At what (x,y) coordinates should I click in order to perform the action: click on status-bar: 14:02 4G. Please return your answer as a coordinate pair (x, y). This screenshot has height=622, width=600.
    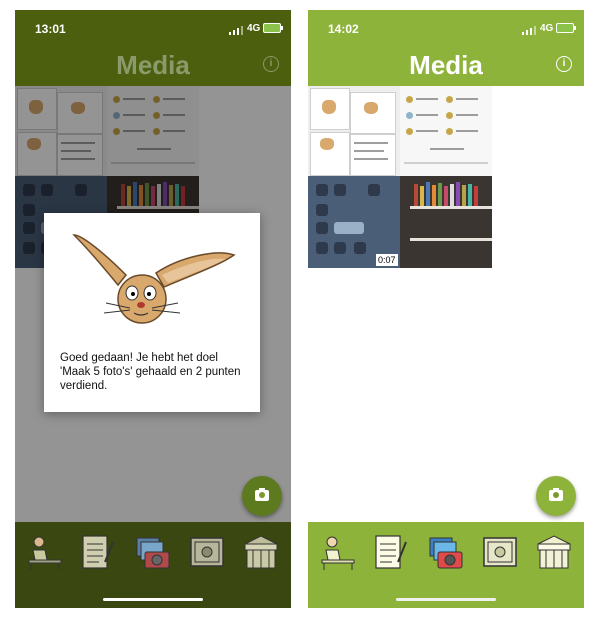
    Looking at the image, I should click on (446, 28).